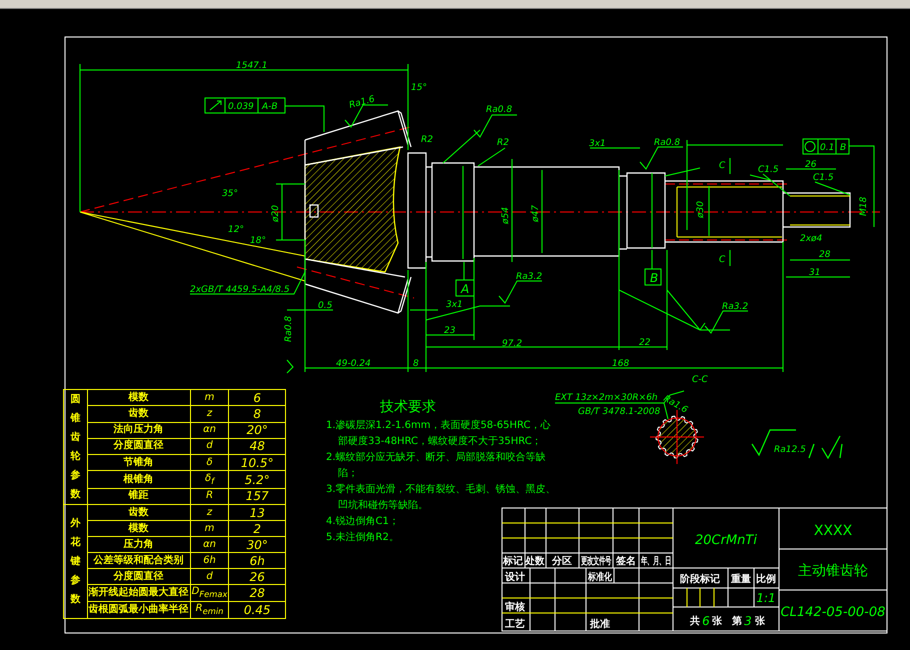  I want to click on datum-reference: A-B, so click(270, 107).